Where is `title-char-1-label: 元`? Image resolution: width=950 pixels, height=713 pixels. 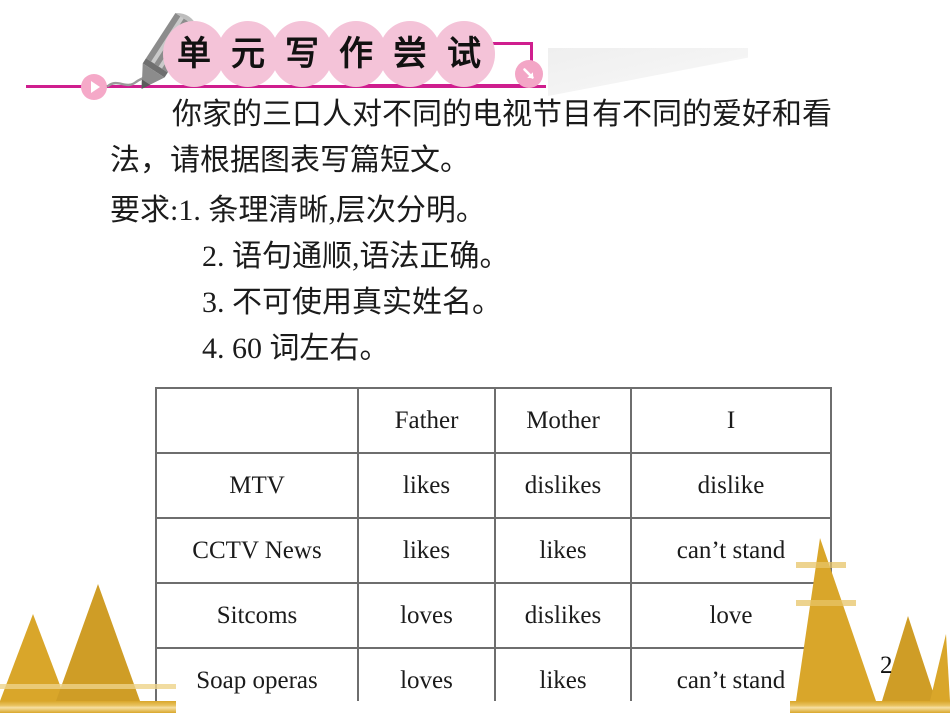 title-char-1-label: 元 is located at coordinates (248, 54).